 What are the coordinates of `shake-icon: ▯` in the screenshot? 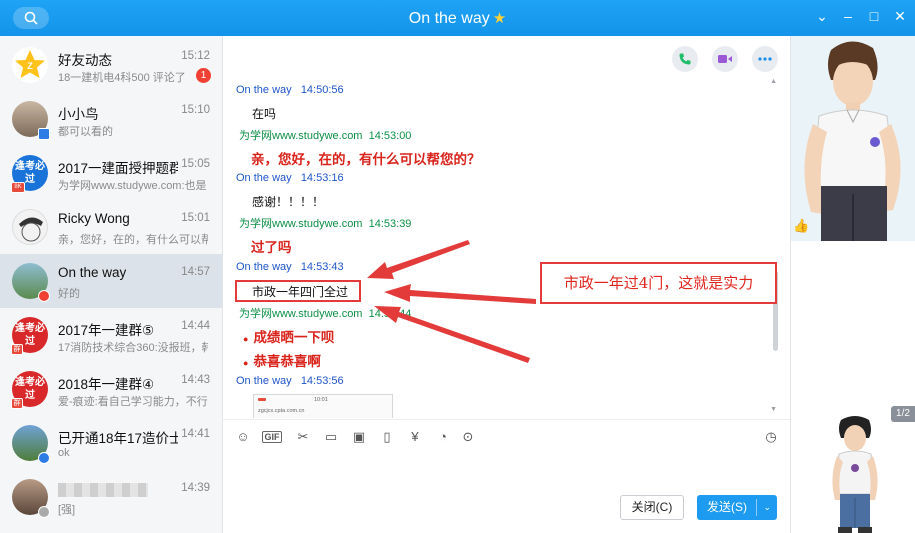 It's located at (387, 437).